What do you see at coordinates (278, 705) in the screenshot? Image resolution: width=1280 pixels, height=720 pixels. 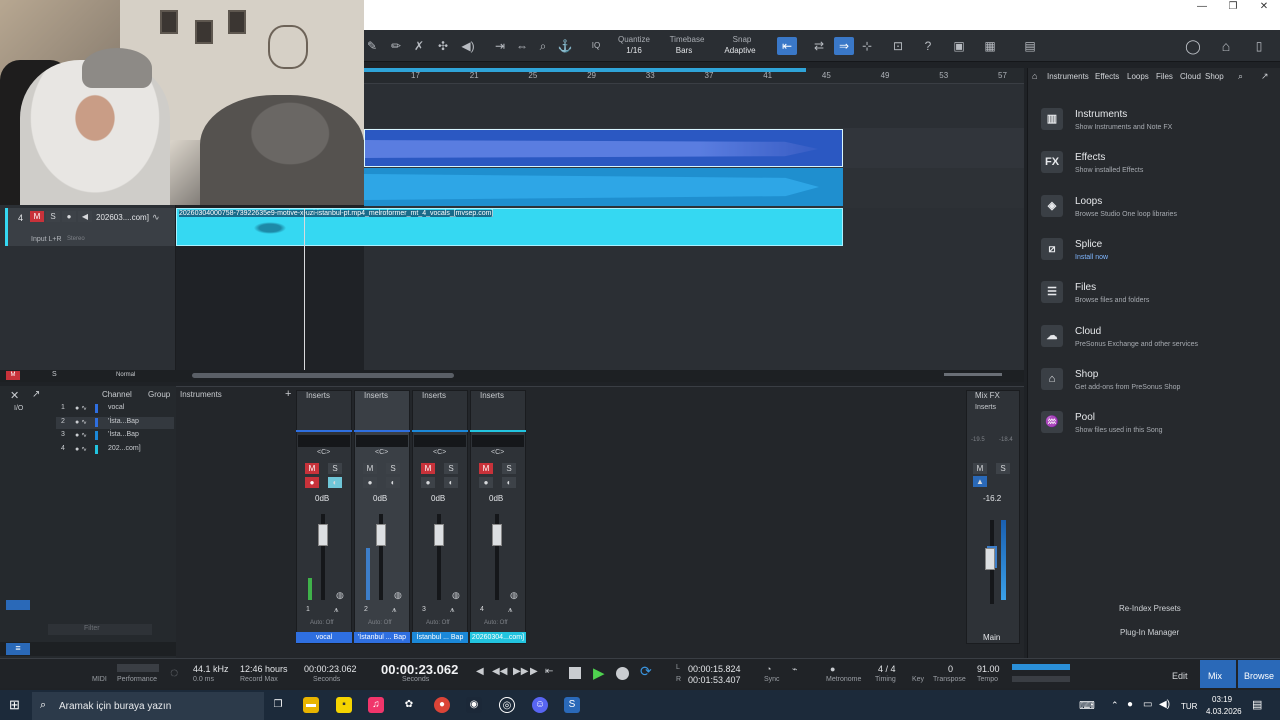 I see `task-view-icon: ❐` at bounding box center [278, 705].